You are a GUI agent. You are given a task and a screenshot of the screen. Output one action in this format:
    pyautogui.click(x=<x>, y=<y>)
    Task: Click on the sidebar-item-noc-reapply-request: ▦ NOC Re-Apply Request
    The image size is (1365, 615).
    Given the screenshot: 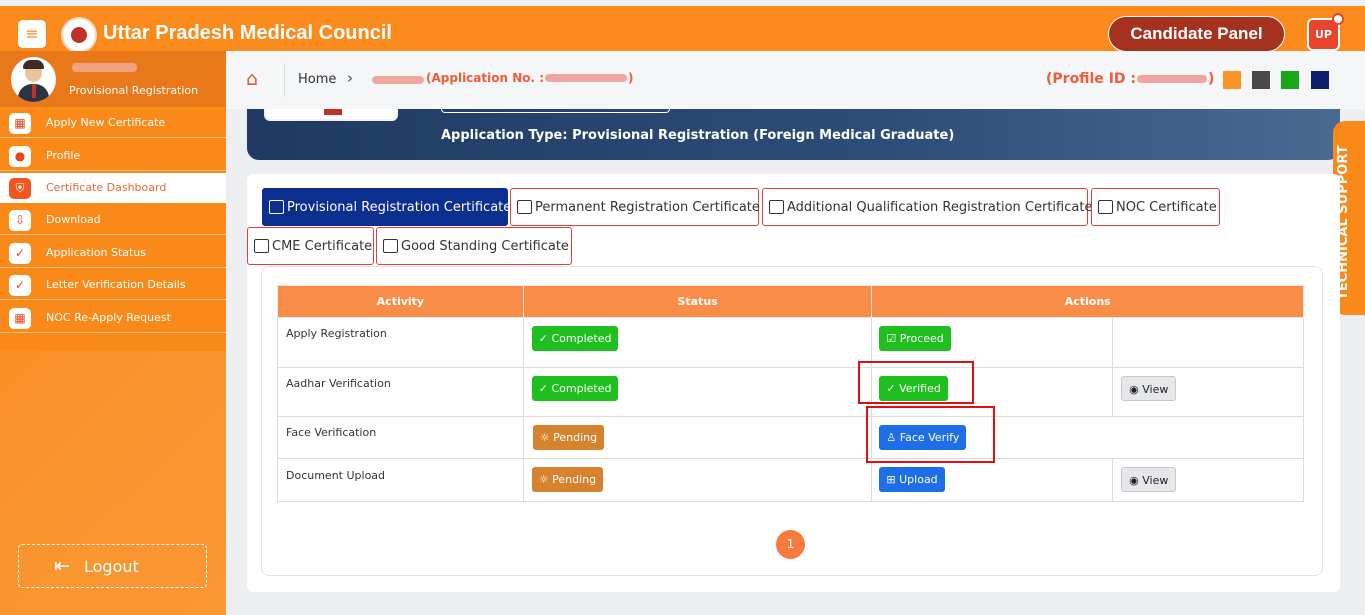 What is the action you would take?
    pyautogui.click(x=113, y=318)
    